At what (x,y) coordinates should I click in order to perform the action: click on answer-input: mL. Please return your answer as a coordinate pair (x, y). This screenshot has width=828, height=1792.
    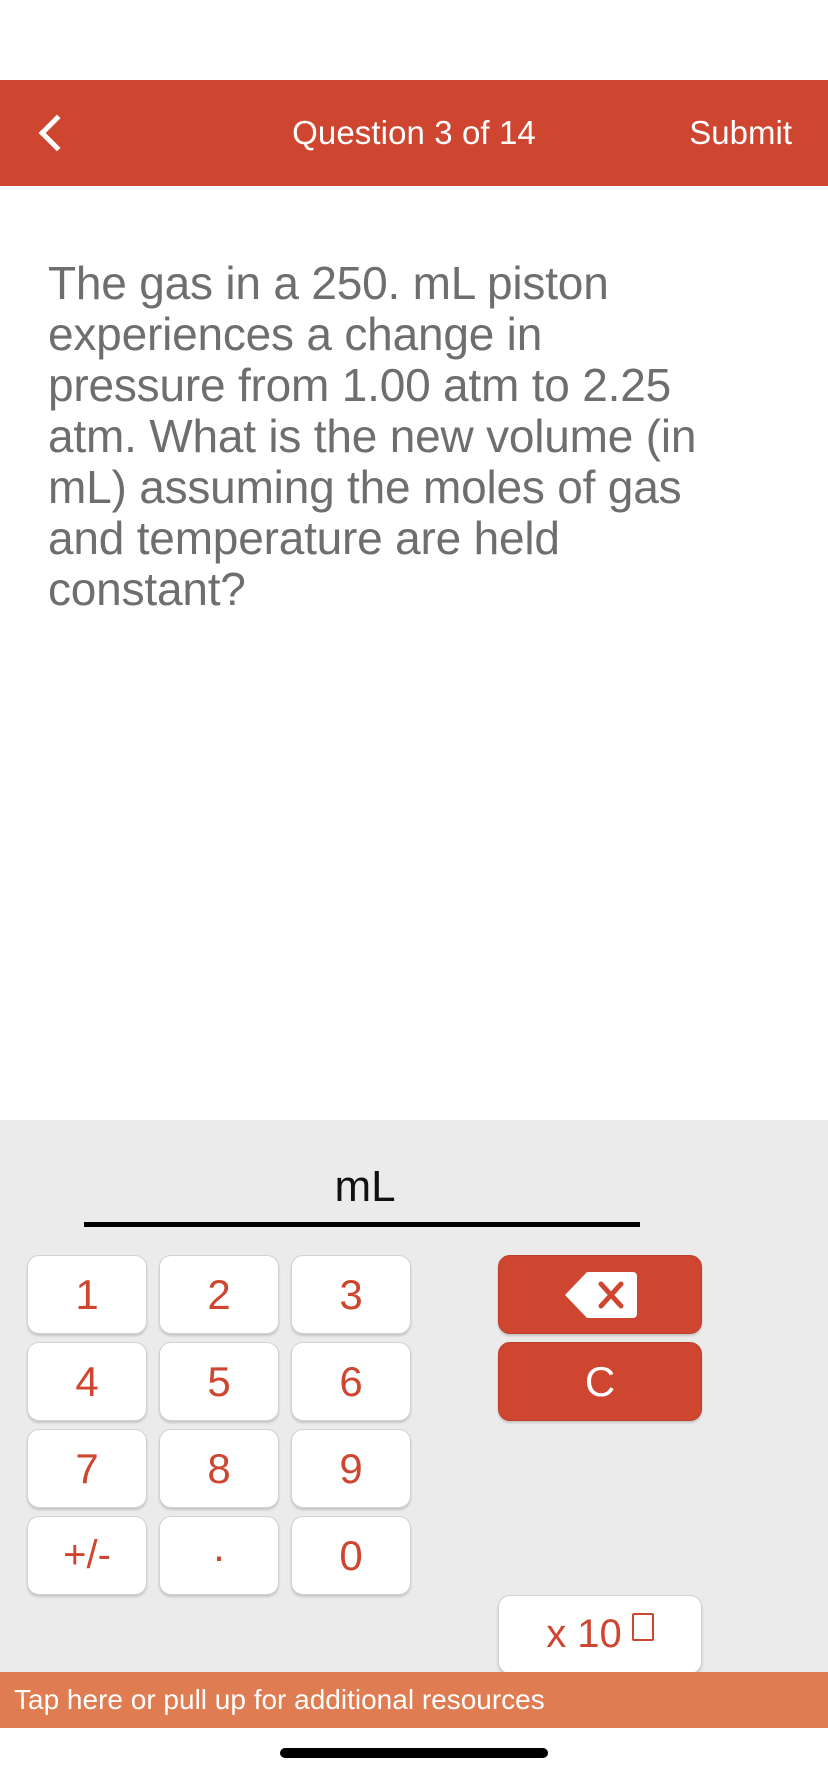
    Looking at the image, I should click on (362, 1168).